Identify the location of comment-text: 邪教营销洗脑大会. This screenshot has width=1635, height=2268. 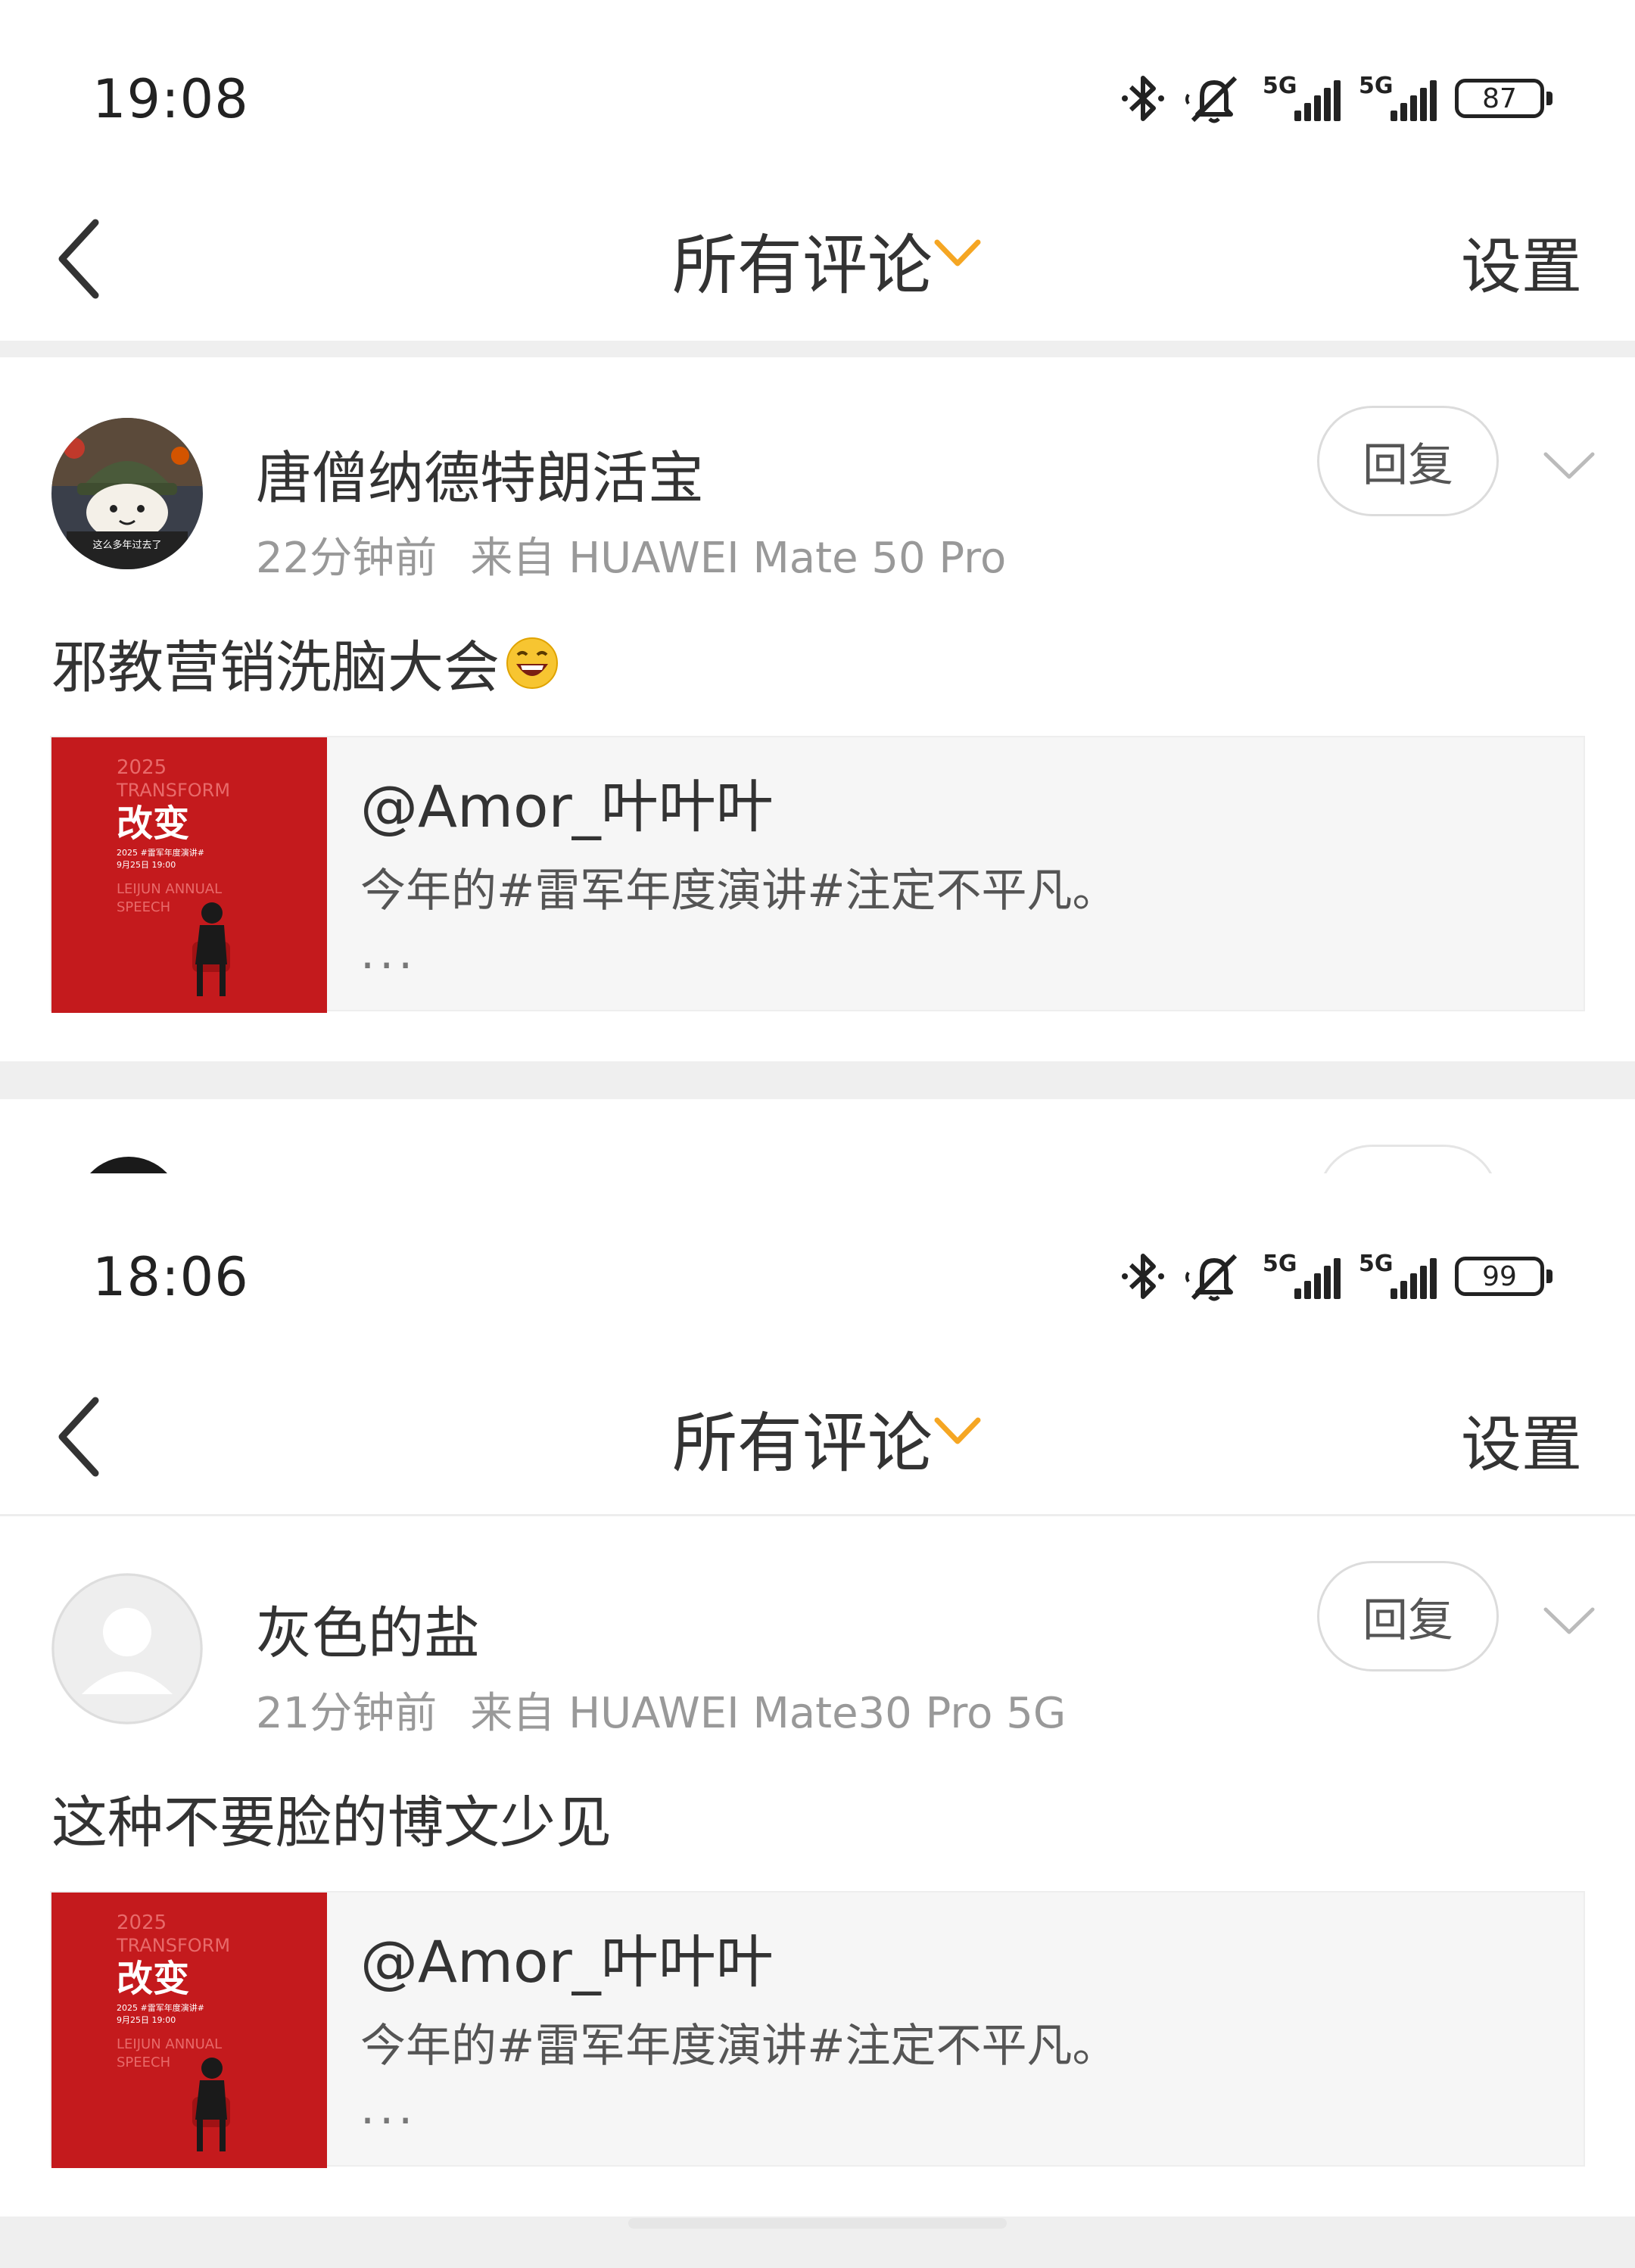
(305, 662).